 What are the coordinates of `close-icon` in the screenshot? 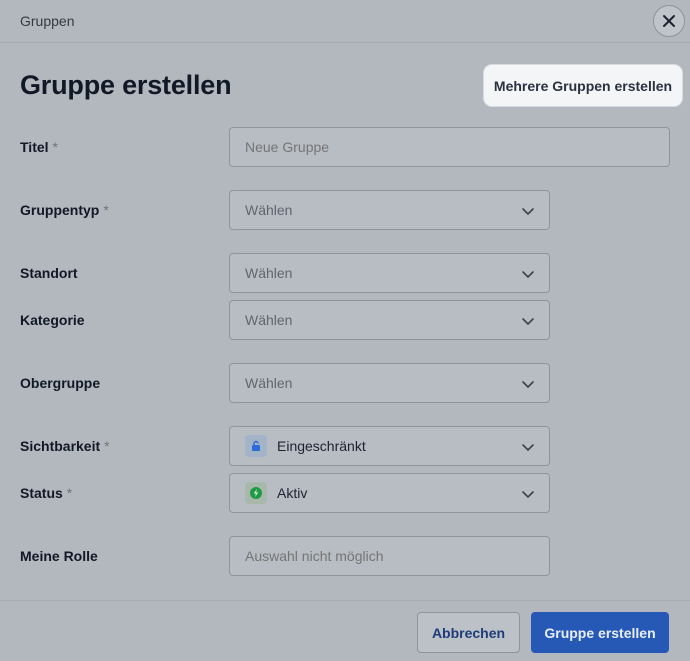 It's located at (669, 21).